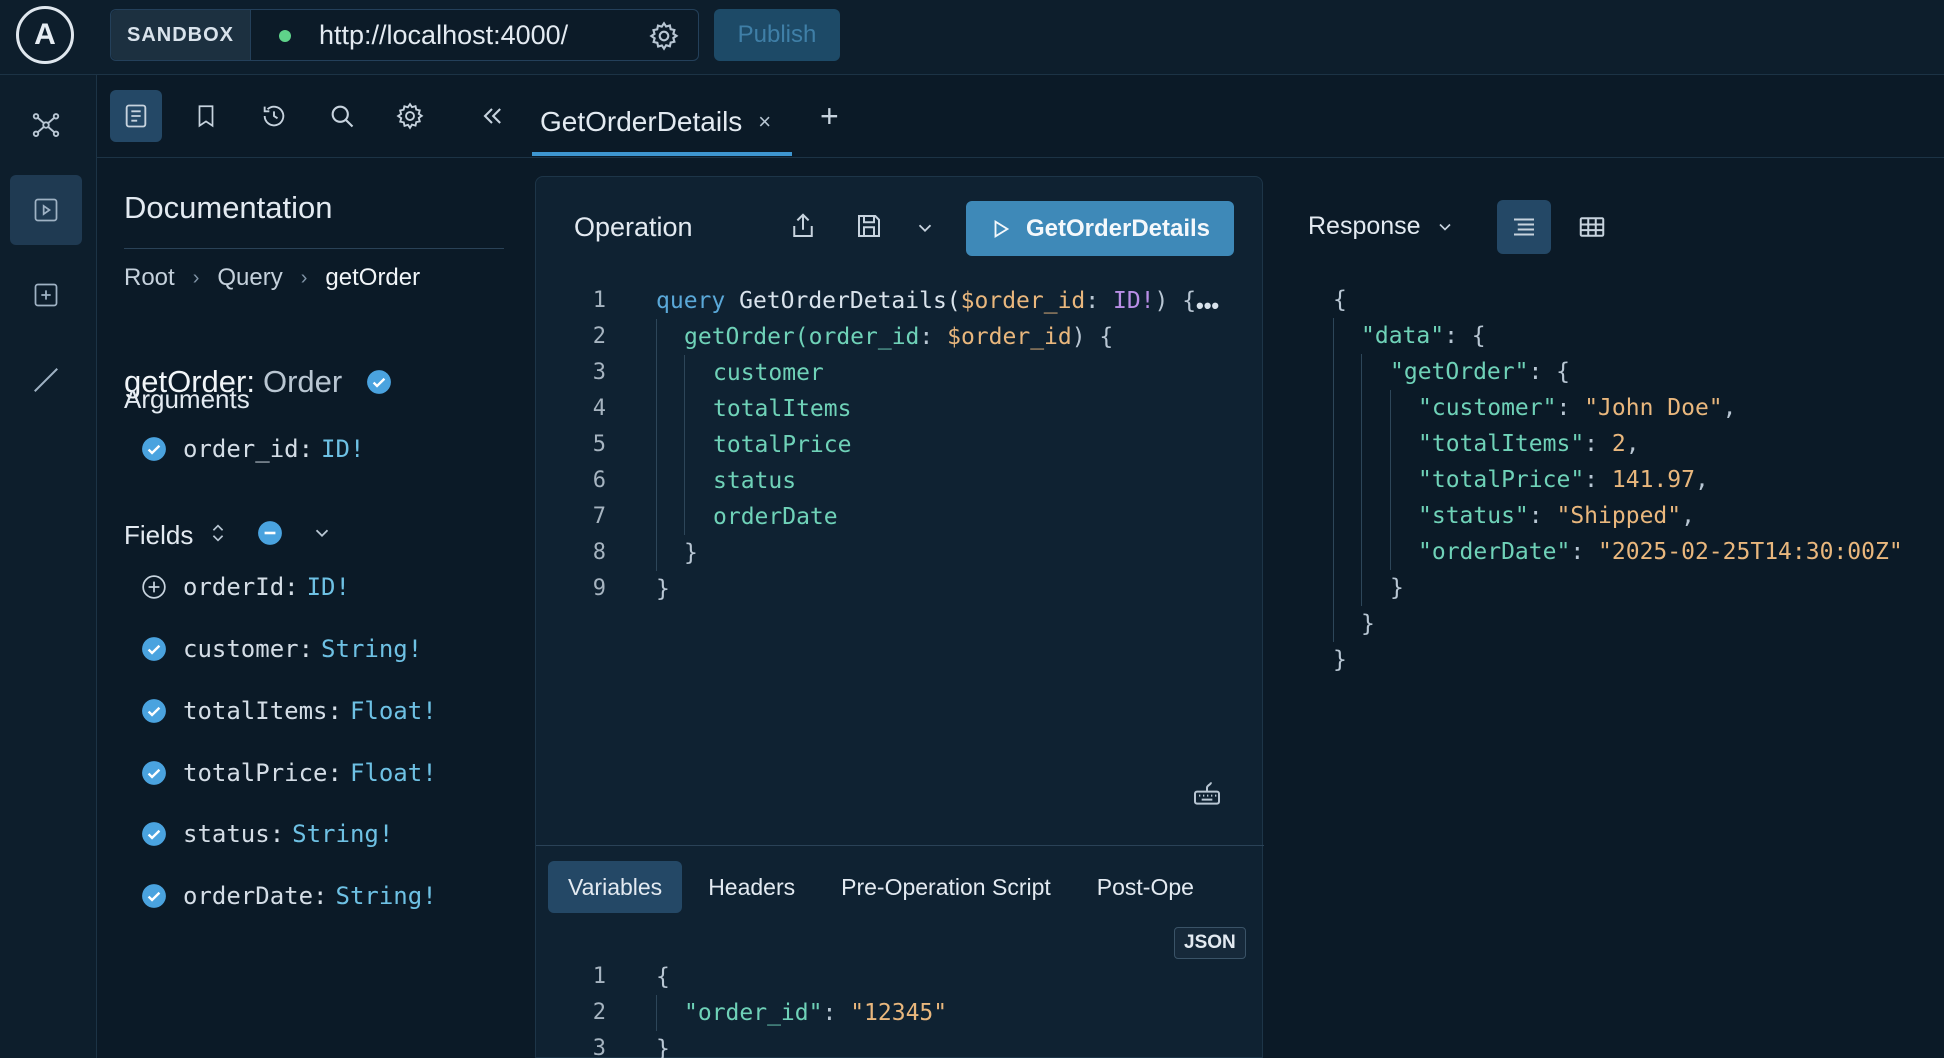 The width and height of the screenshot is (1944, 1058). I want to click on field-row-customer: customer: String!, so click(281, 649).